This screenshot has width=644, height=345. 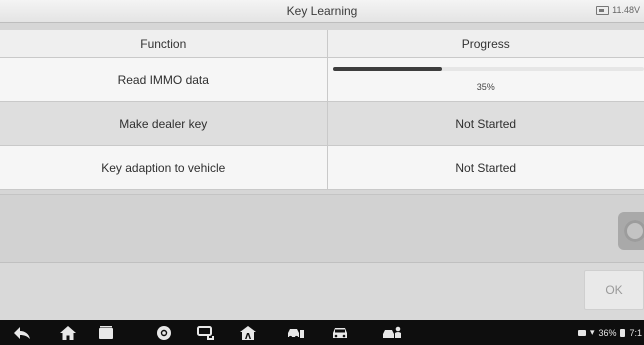 I want to click on vehicle-diagnostics-icon, so click(x=296, y=332).